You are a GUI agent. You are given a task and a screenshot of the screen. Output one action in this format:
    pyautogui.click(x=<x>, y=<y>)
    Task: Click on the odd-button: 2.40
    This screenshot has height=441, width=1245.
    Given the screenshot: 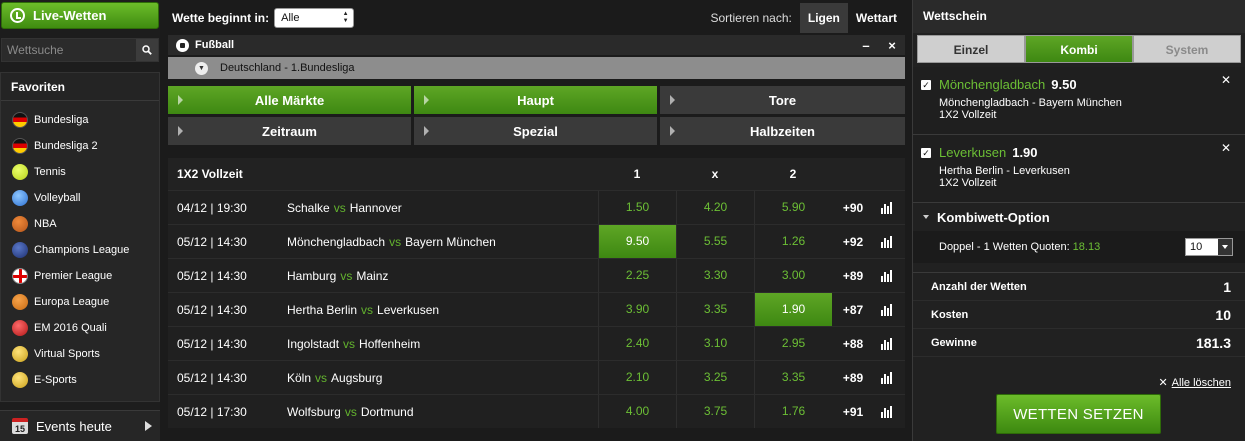 What is the action you would take?
    pyautogui.click(x=637, y=343)
    